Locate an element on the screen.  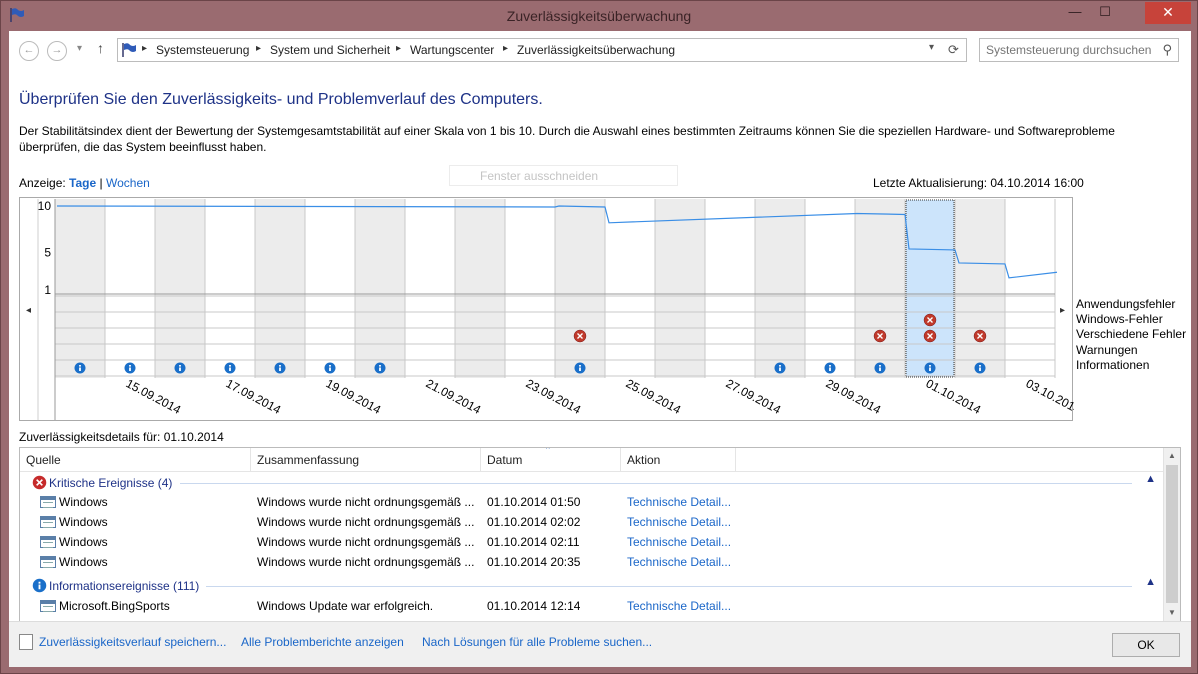
scroll-thumb is located at coordinates (1172, 534).